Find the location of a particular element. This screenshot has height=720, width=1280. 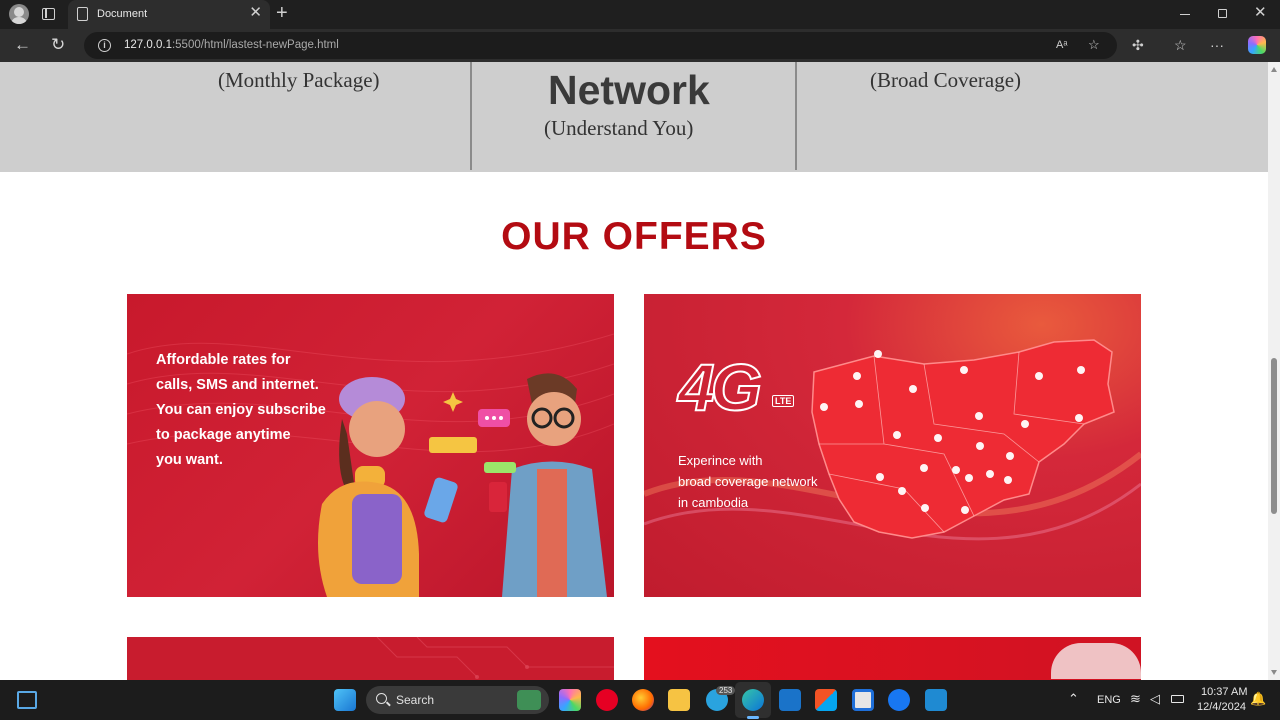

language-indicator: ENG is located at coordinates (1109, 700).